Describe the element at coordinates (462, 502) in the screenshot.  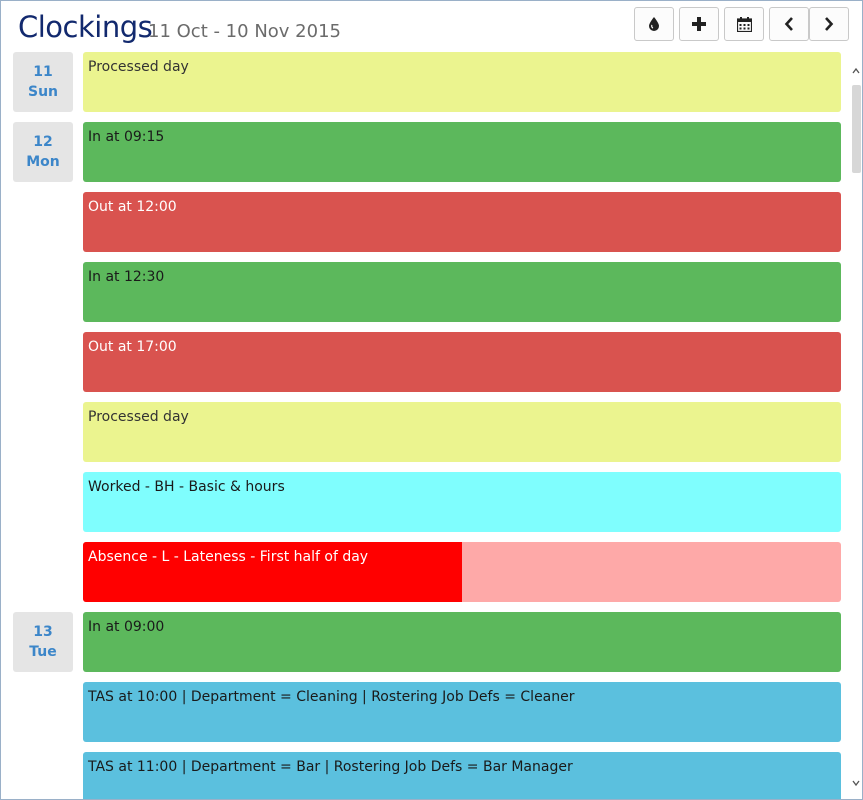
I see `clocking-entry: Worked - BH - Basic & hours` at that location.